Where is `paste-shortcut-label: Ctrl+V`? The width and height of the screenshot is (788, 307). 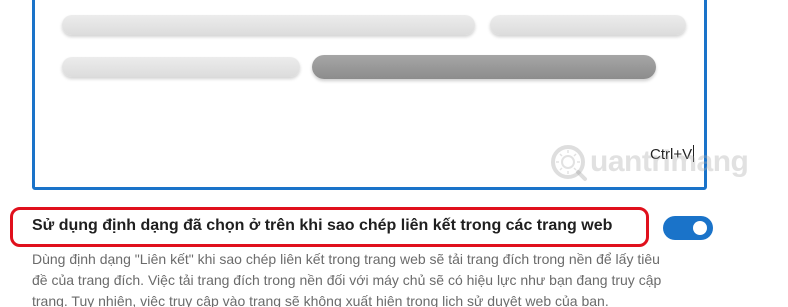 paste-shortcut-label: Ctrl+V is located at coordinates (671, 154).